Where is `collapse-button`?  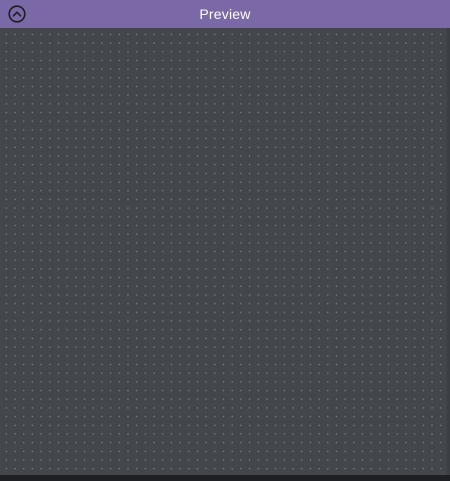 collapse-button is located at coordinates (17, 14).